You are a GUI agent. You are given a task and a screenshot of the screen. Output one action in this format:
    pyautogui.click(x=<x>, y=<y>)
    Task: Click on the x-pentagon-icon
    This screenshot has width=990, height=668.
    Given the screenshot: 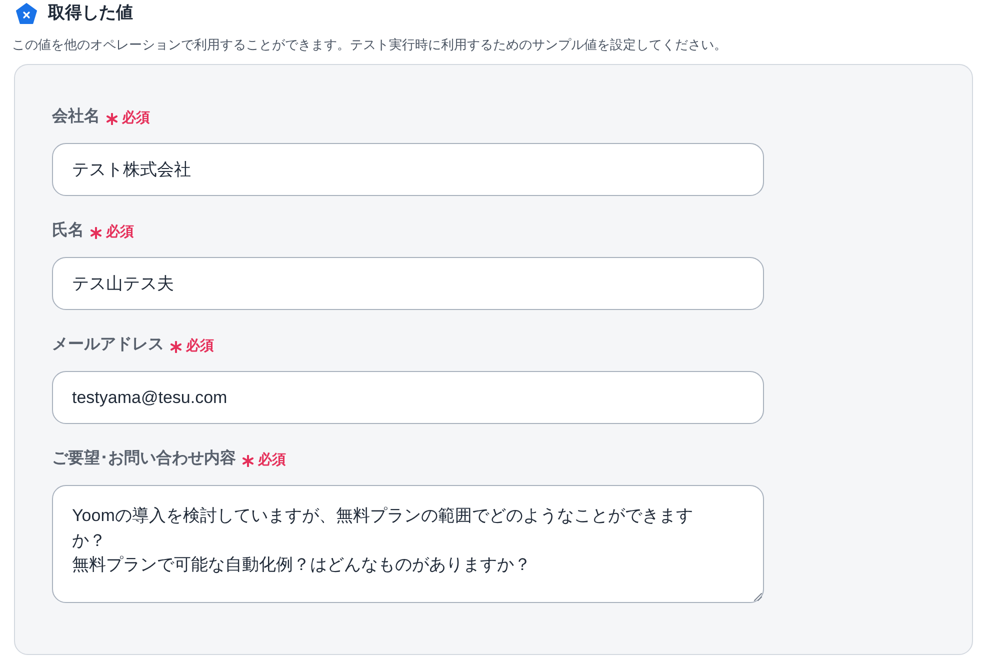 What is the action you would take?
    pyautogui.click(x=26, y=13)
    